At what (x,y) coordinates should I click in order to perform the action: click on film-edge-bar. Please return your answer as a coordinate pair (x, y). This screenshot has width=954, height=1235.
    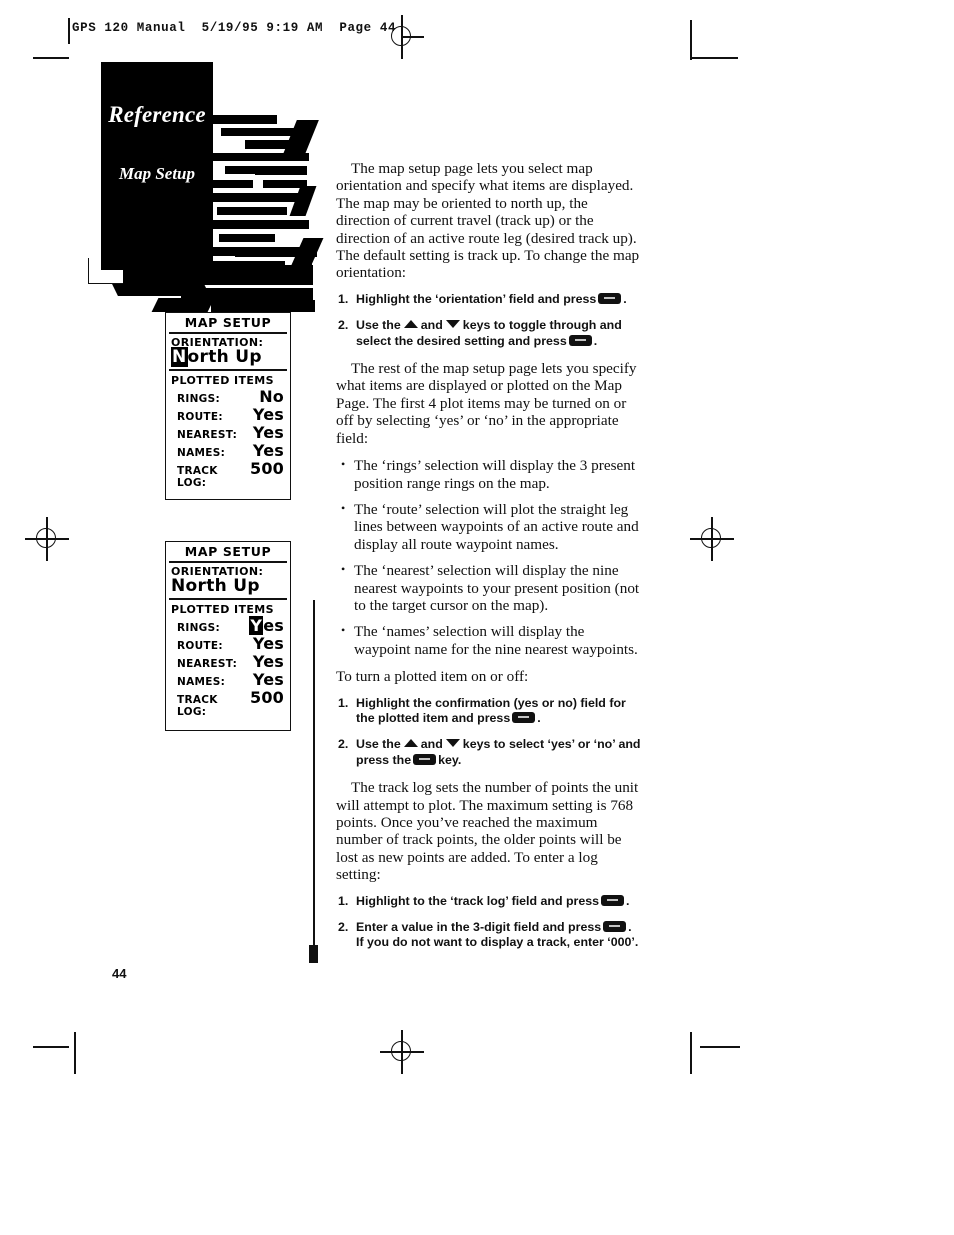
    Looking at the image, I should click on (69, 31).